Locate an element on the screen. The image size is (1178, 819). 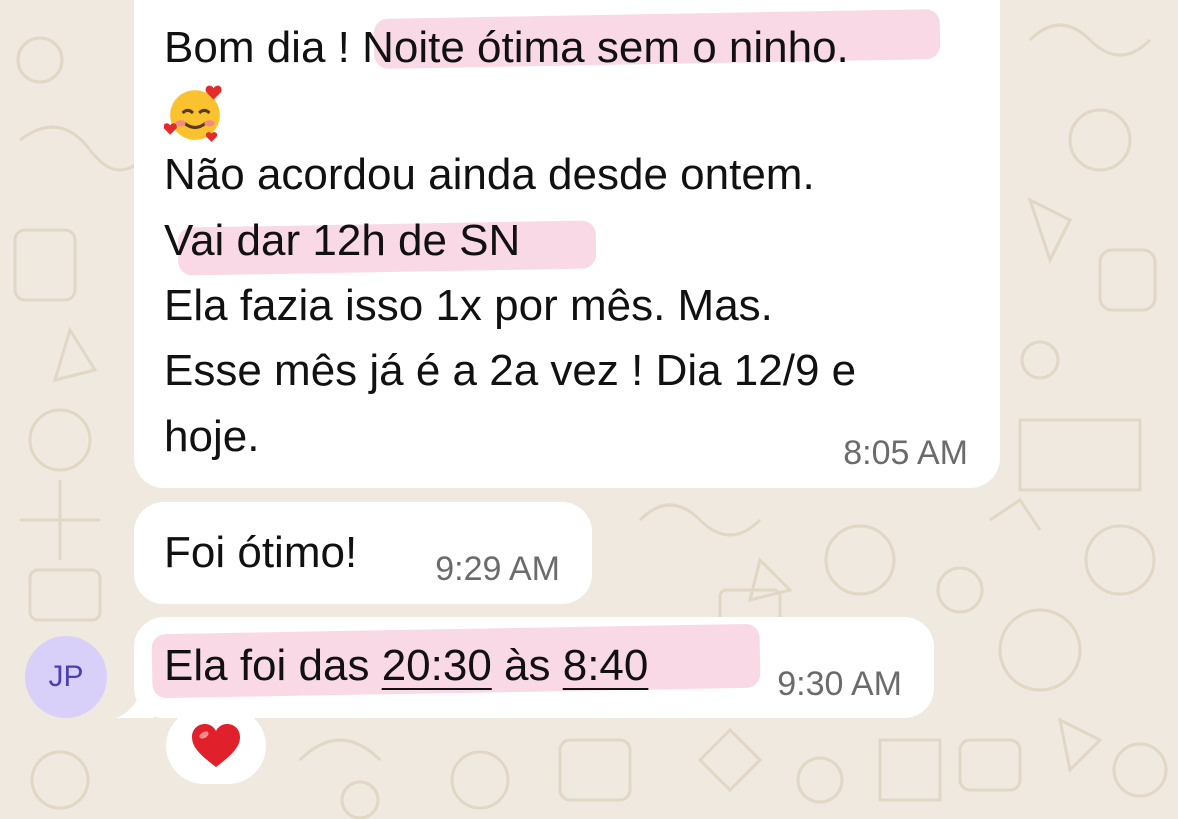
red-heart-icon is located at coordinates (216, 745).